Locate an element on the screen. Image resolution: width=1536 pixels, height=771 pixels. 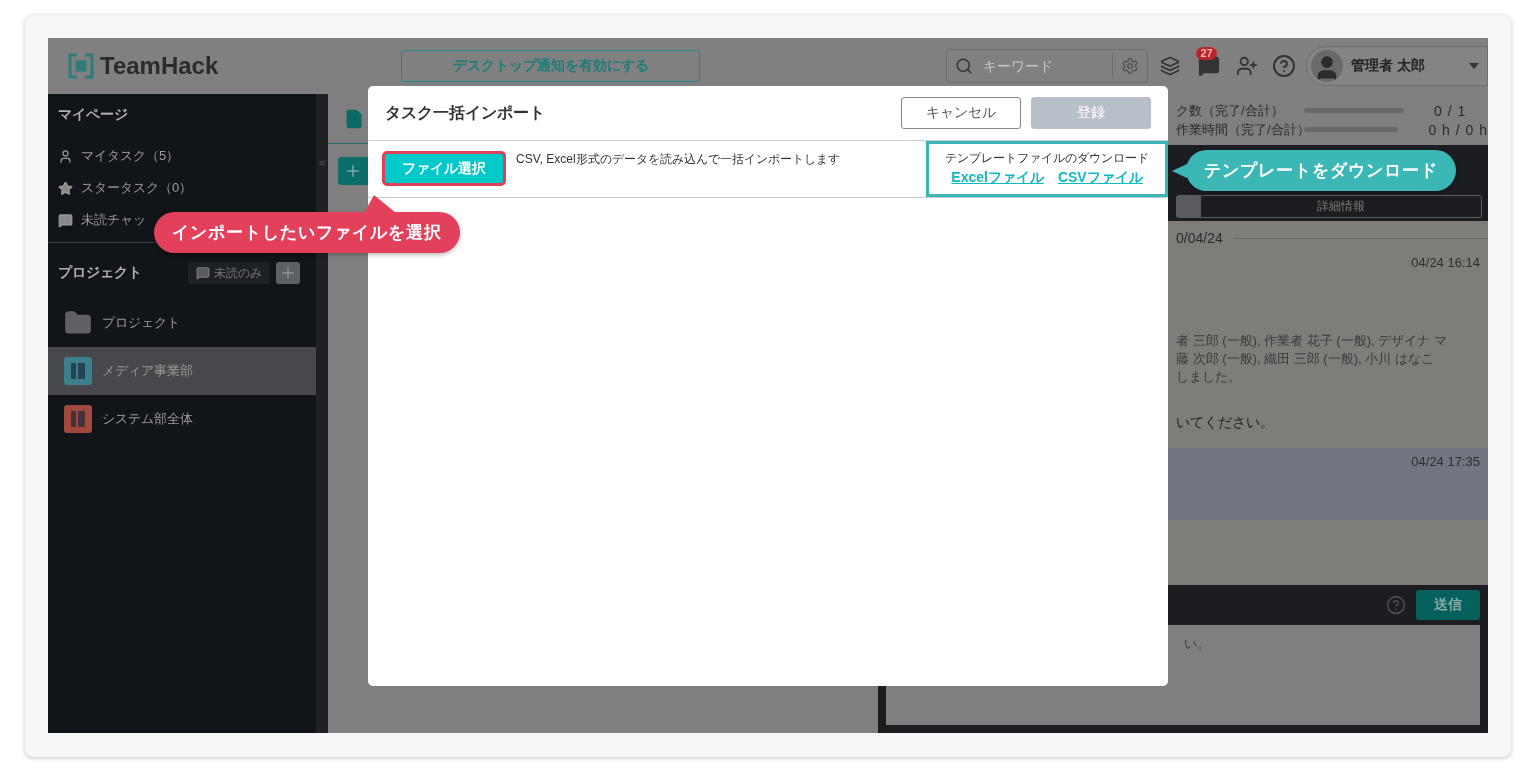
search-icon is located at coordinates (964, 66).